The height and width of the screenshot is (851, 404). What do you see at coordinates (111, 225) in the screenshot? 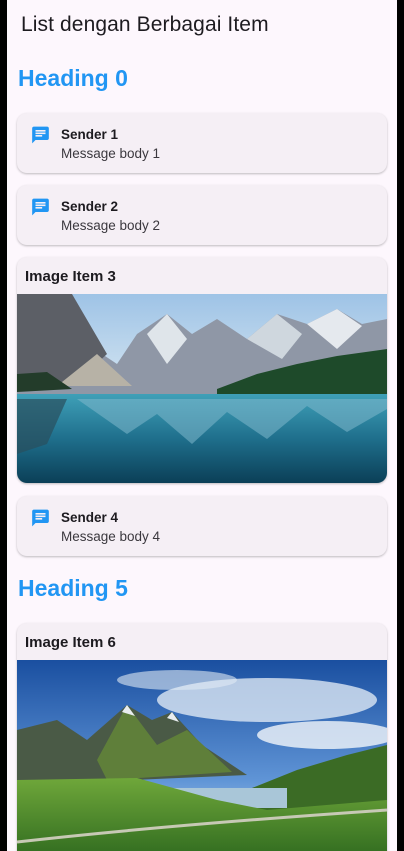
I see `message-body: Message body 2` at bounding box center [111, 225].